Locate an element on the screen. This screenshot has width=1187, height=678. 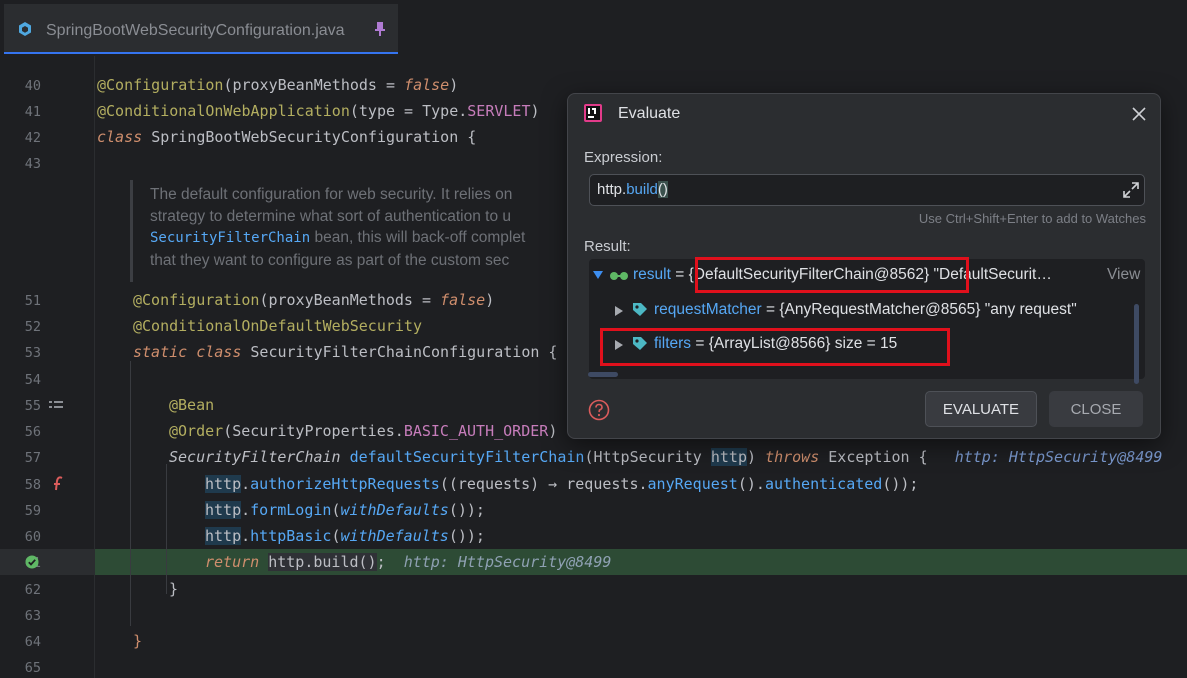
line-number: 42 is located at coordinates (32, 138).